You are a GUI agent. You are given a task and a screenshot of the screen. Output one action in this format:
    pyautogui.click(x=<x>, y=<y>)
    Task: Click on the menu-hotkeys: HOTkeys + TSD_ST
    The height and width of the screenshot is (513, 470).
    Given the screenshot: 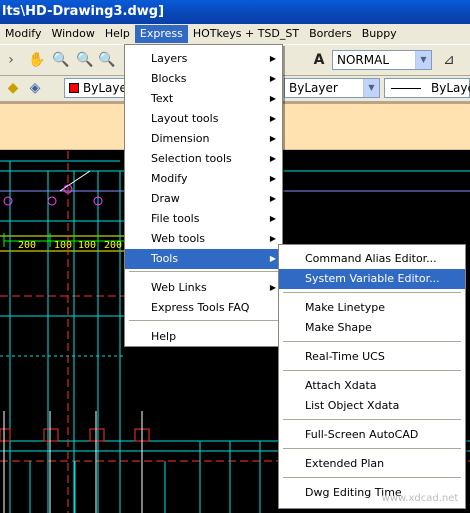 What is the action you would take?
    pyautogui.click(x=246, y=34)
    